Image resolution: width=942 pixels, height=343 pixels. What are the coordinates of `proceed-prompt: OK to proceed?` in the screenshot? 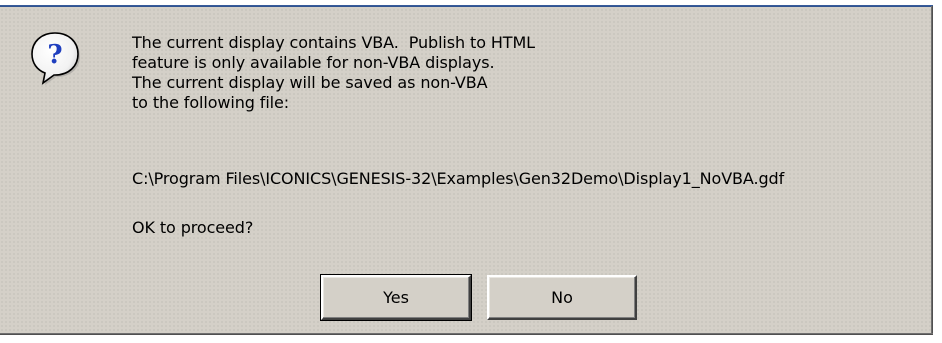 It's located at (193, 227).